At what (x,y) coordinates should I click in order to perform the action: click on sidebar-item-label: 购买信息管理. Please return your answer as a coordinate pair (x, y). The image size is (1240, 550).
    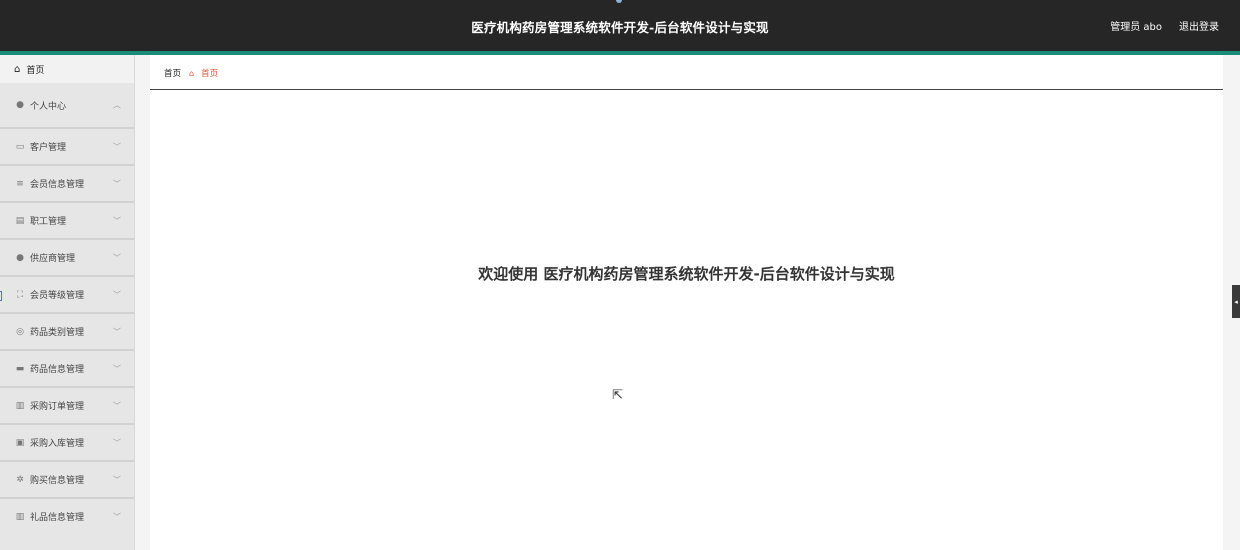
    Looking at the image, I should click on (57, 481).